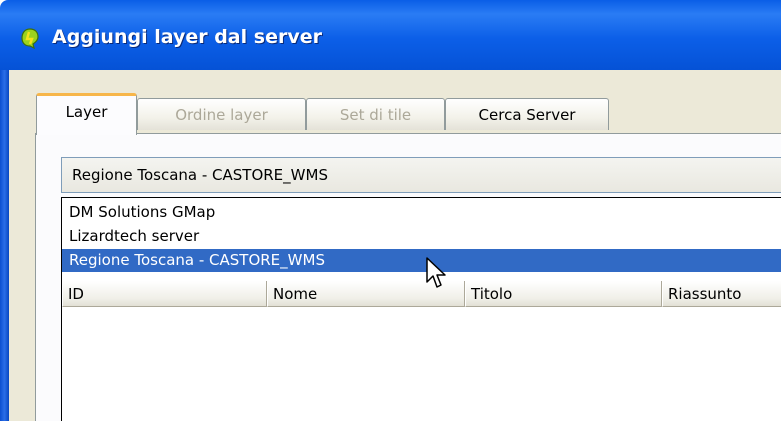 This screenshot has width=781, height=421. What do you see at coordinates (142, 212) in the screenshot?
I see `option-label: DM Solutions GMap` at bounding box center [142, 212].